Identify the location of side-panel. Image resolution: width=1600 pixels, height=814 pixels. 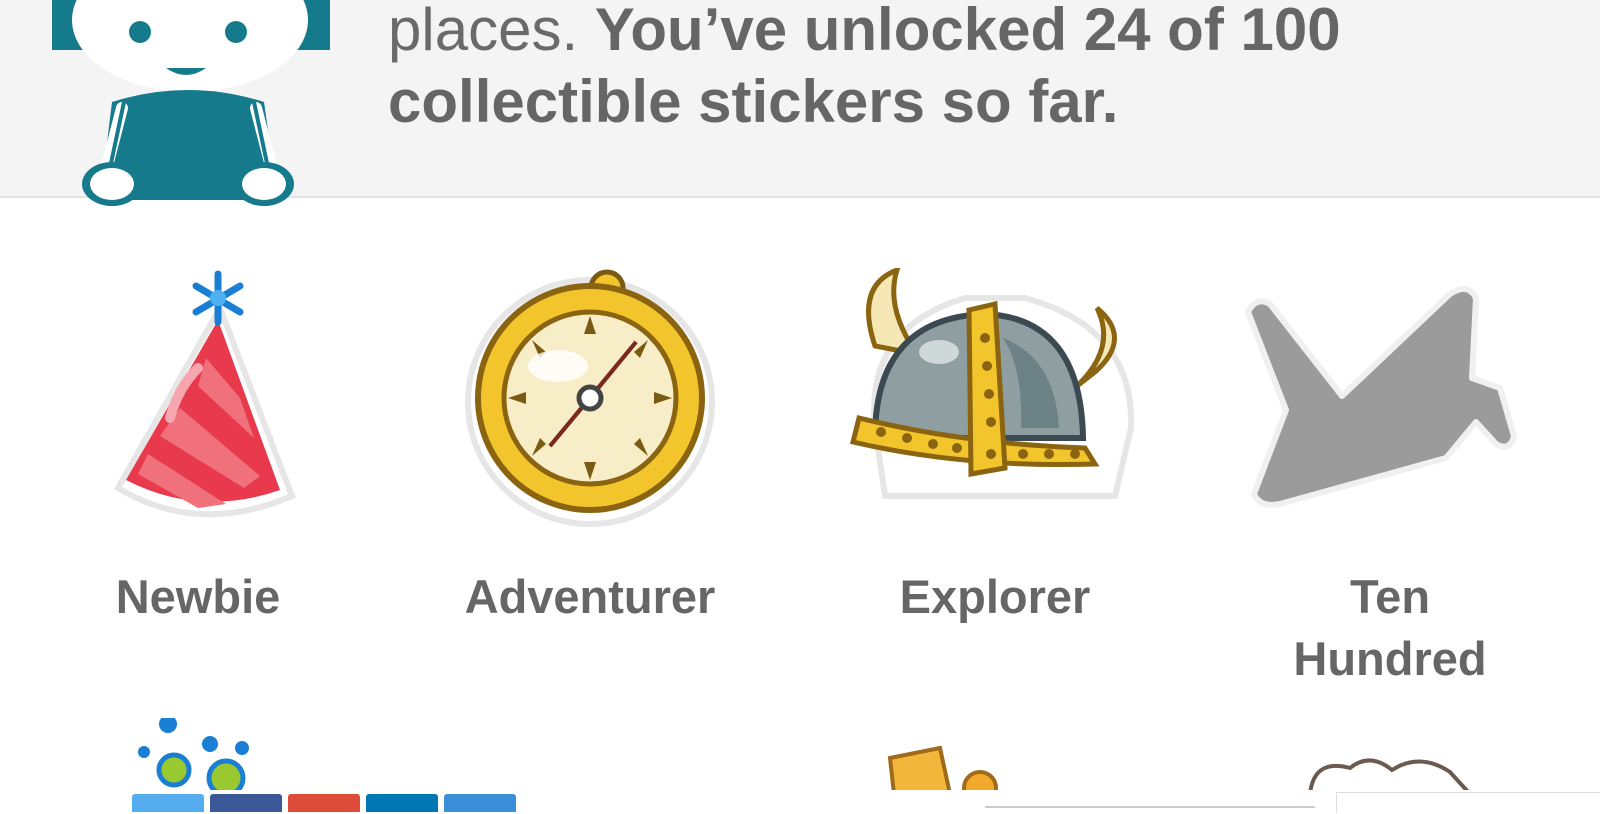
(1468, 802).